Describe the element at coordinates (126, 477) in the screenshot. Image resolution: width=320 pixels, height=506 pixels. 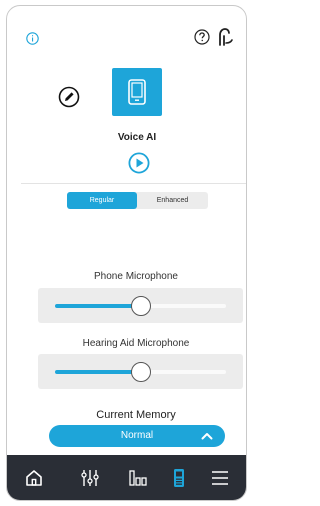
I see `bottom-nav` at that location.